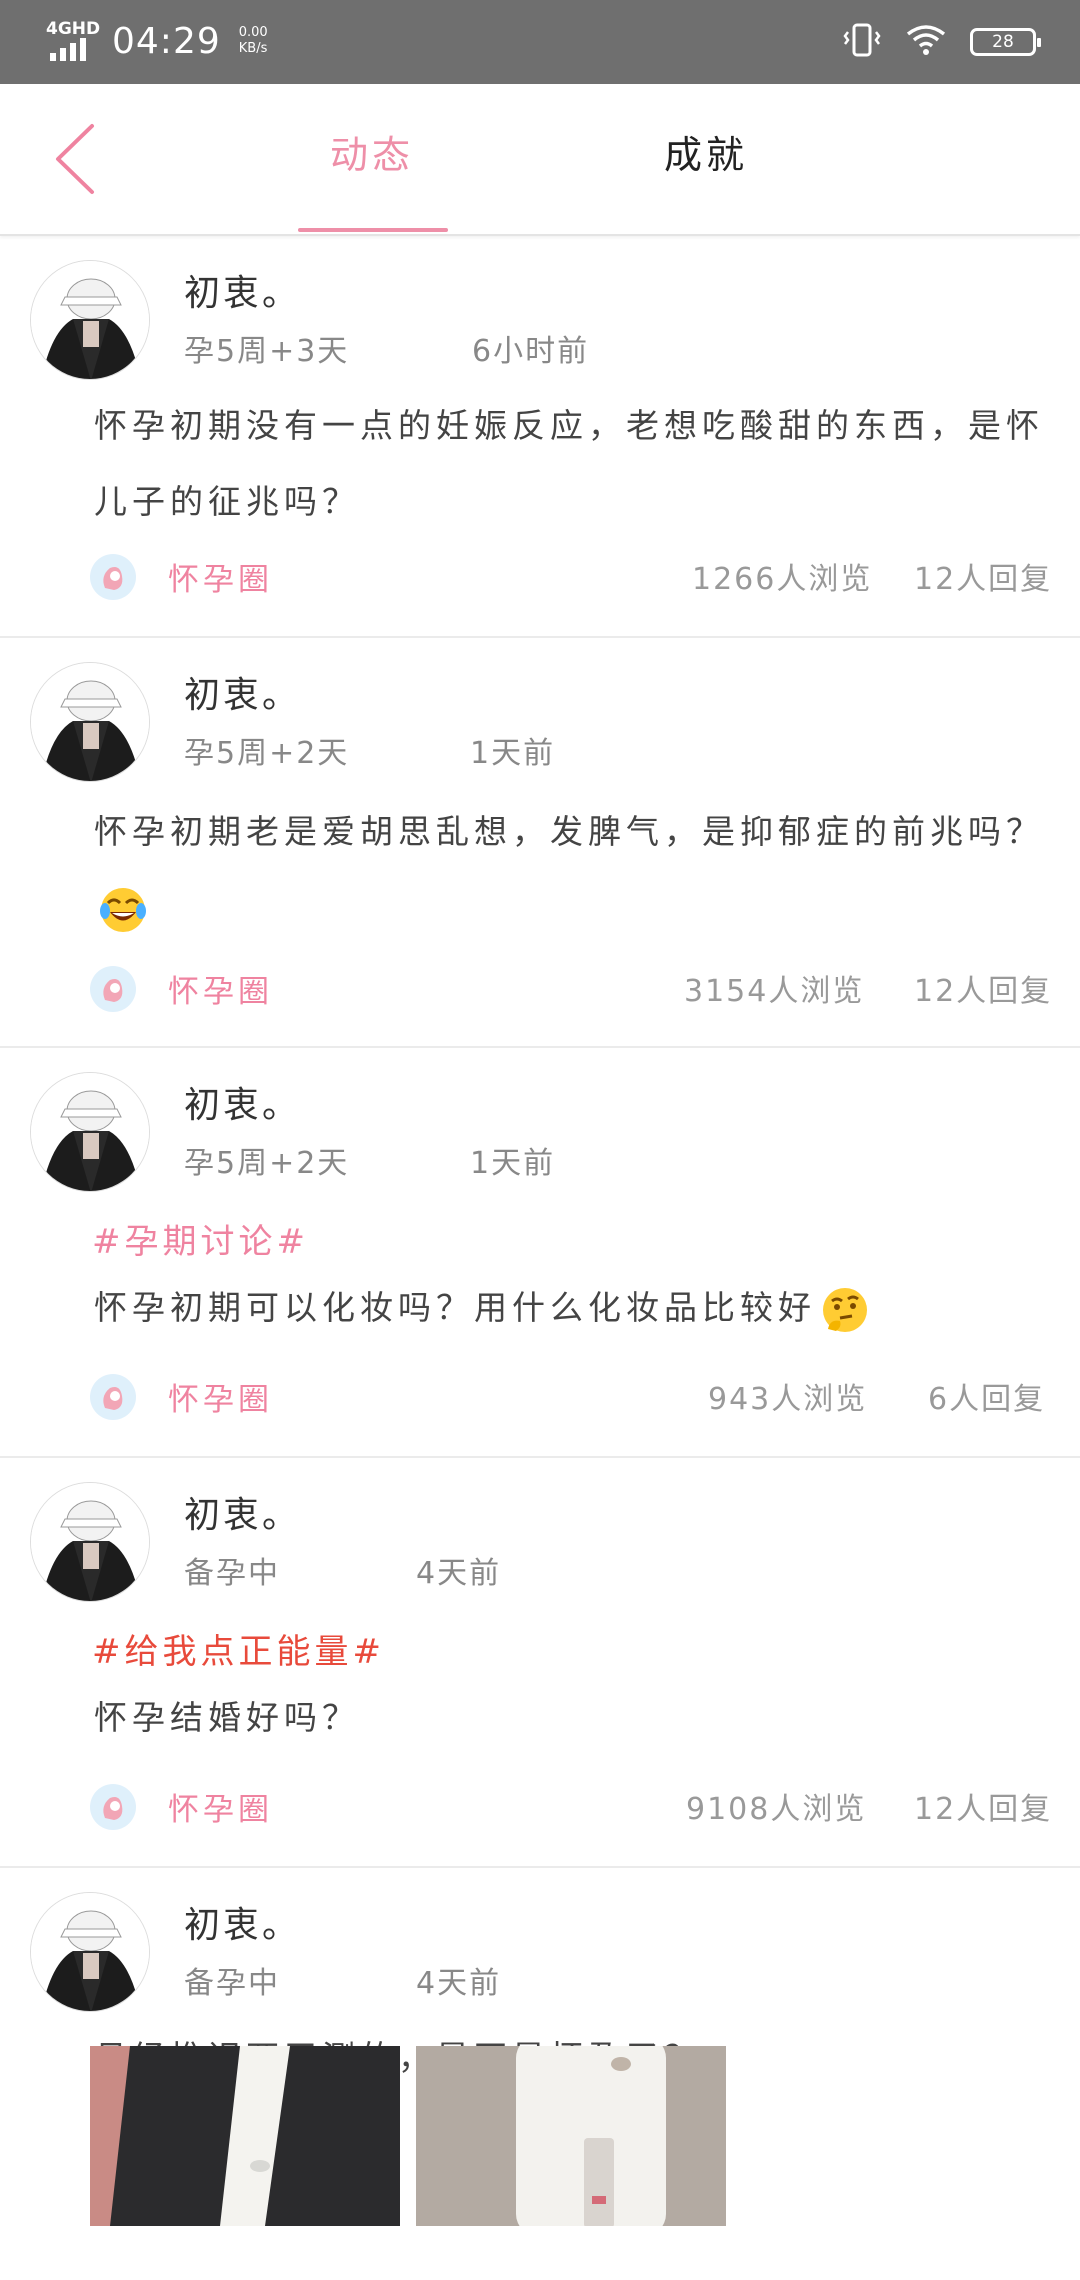 This screenshot has width=1080, height=2280. Describe the element at coordinates (123, 910) in the screenshot. I see `laughing-tears-emoji-icon` at that location.